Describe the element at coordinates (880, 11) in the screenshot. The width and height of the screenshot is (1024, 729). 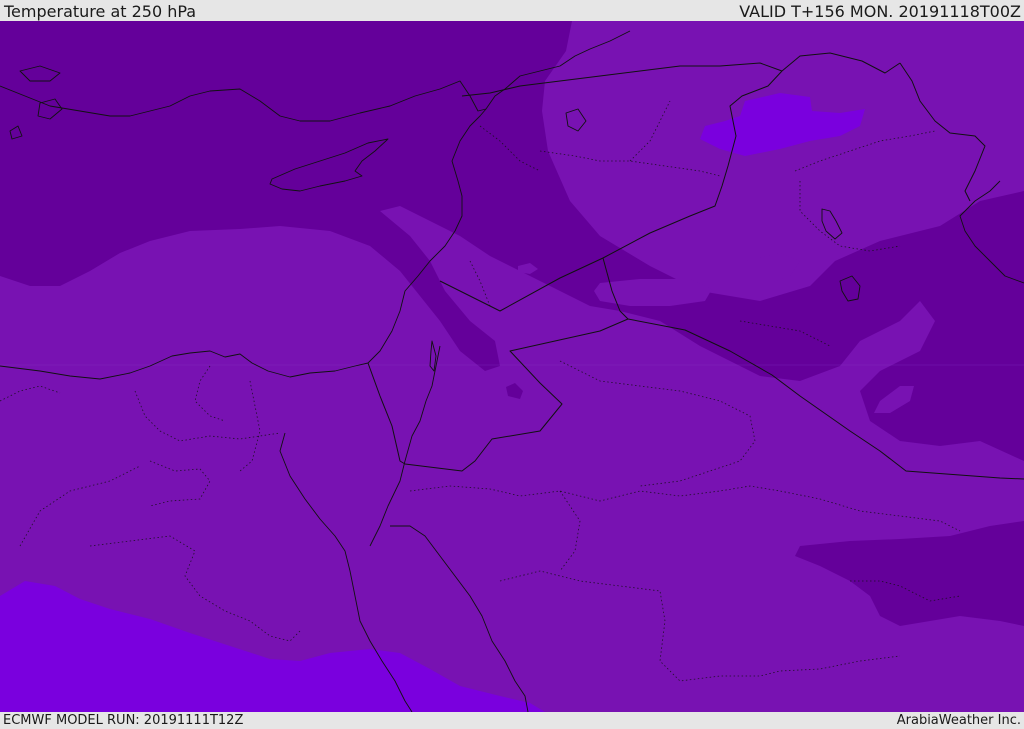
I see `valid-time-label: VALID T+156 MON. 20191118T00Z` at that location.